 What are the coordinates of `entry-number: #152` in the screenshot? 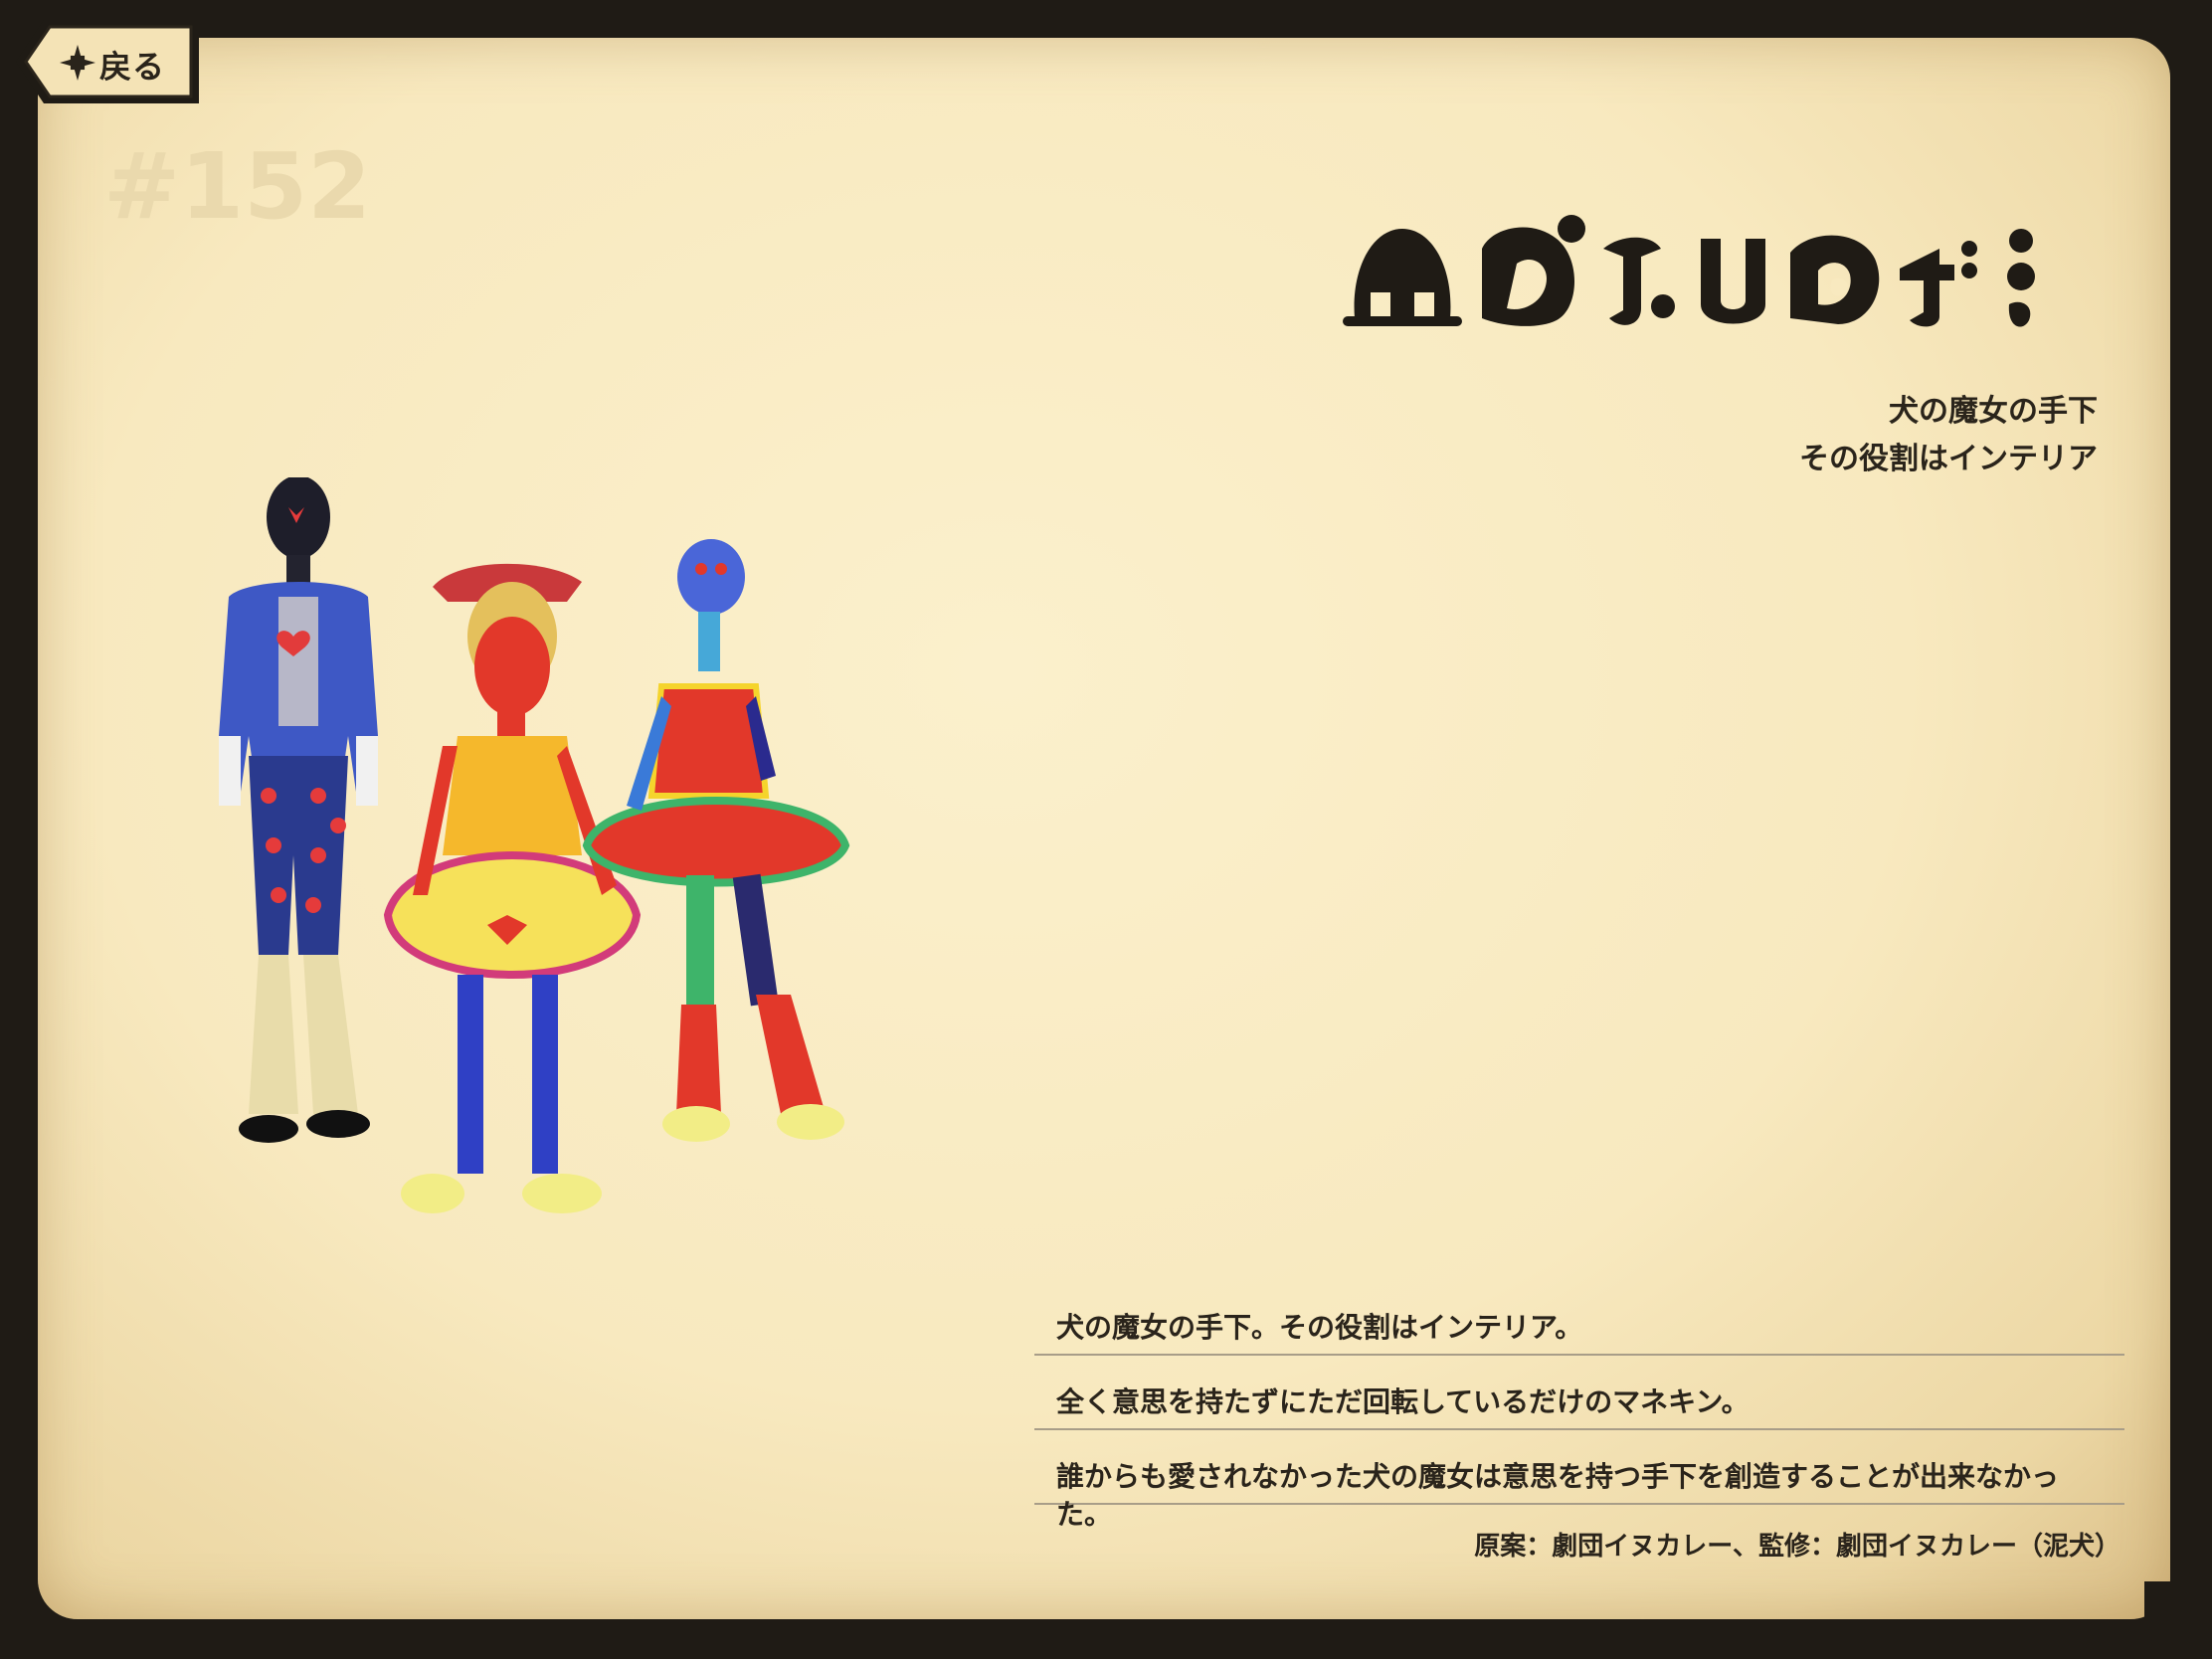 It's located at (237, 186).